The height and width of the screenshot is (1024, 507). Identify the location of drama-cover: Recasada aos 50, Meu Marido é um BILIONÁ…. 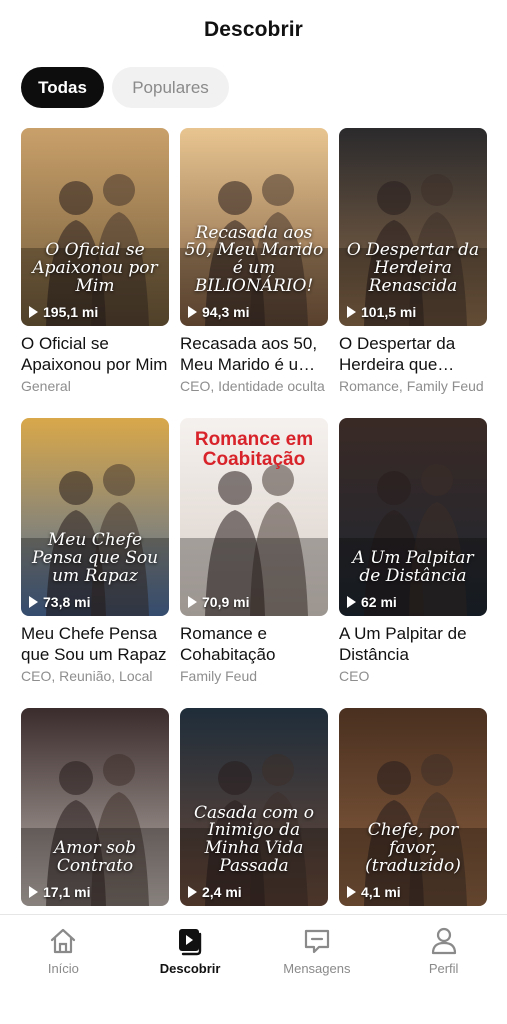
(254, 227).